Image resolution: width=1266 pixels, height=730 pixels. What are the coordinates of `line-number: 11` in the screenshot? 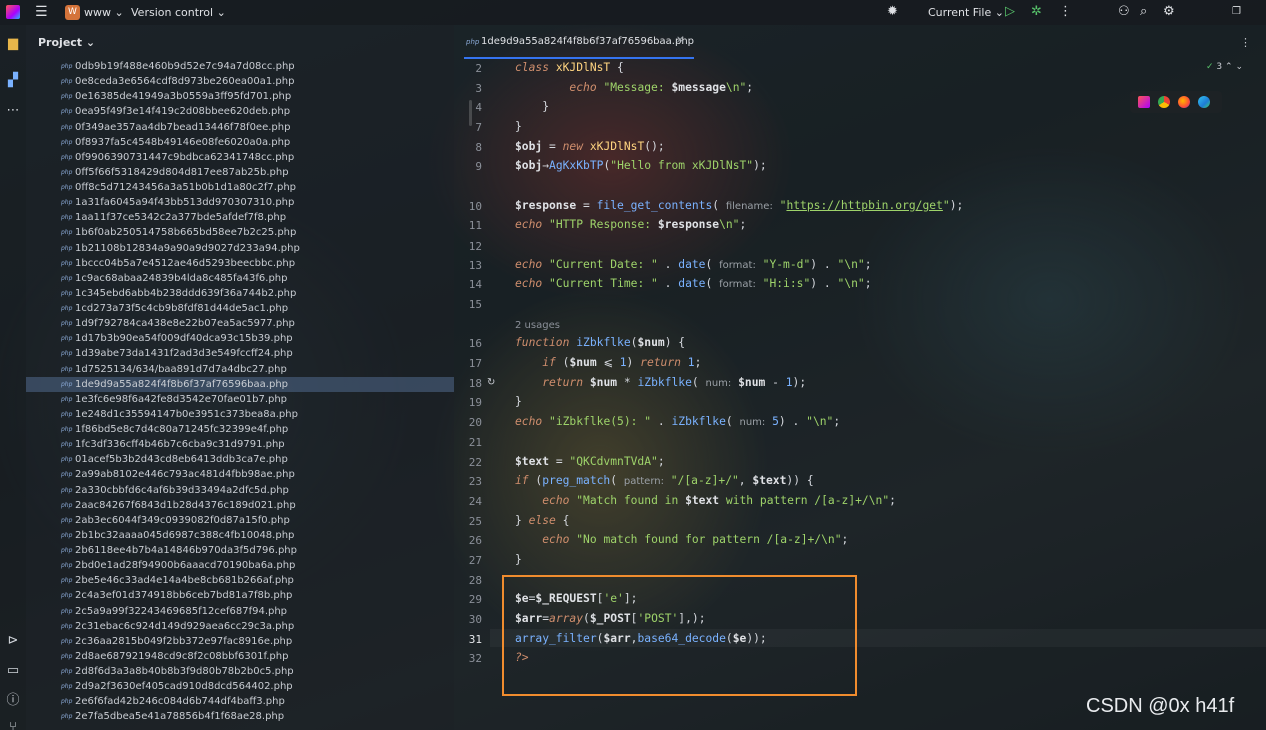 It's located at (468, 225).